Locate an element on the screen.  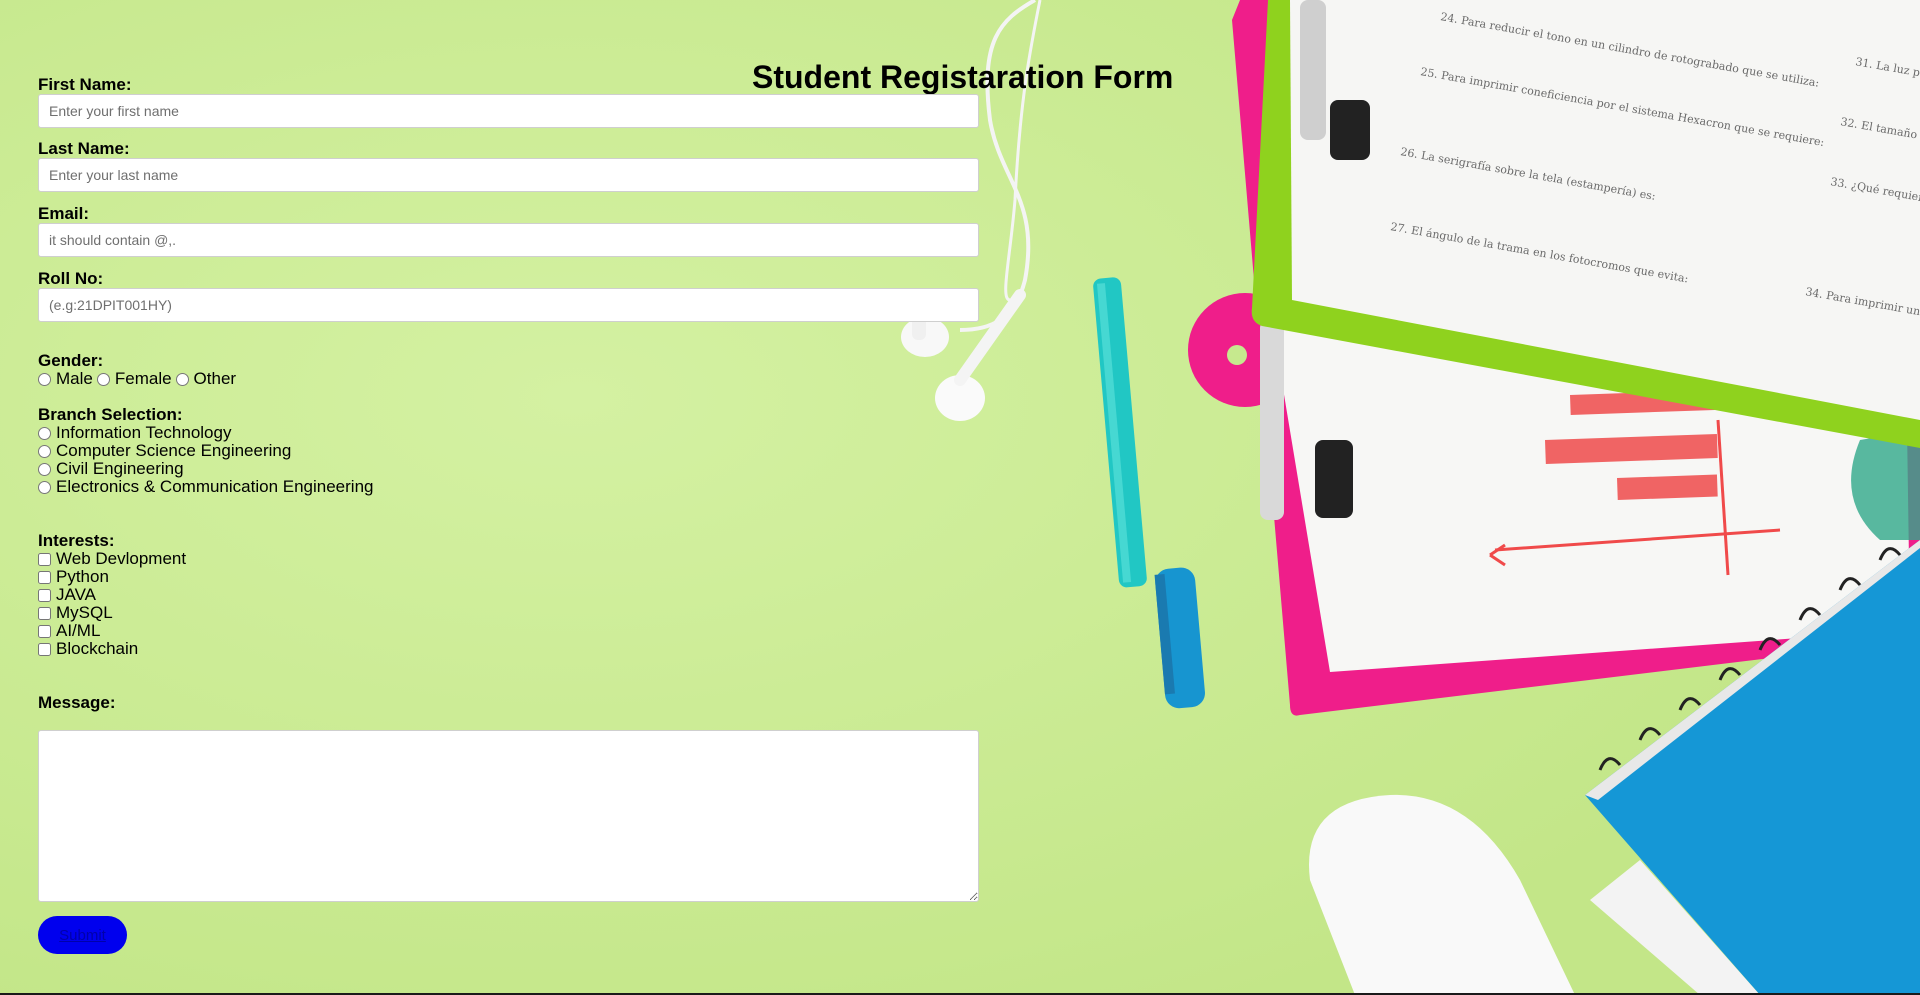
interest-checkbox-web is located at coordinates (44, 559).